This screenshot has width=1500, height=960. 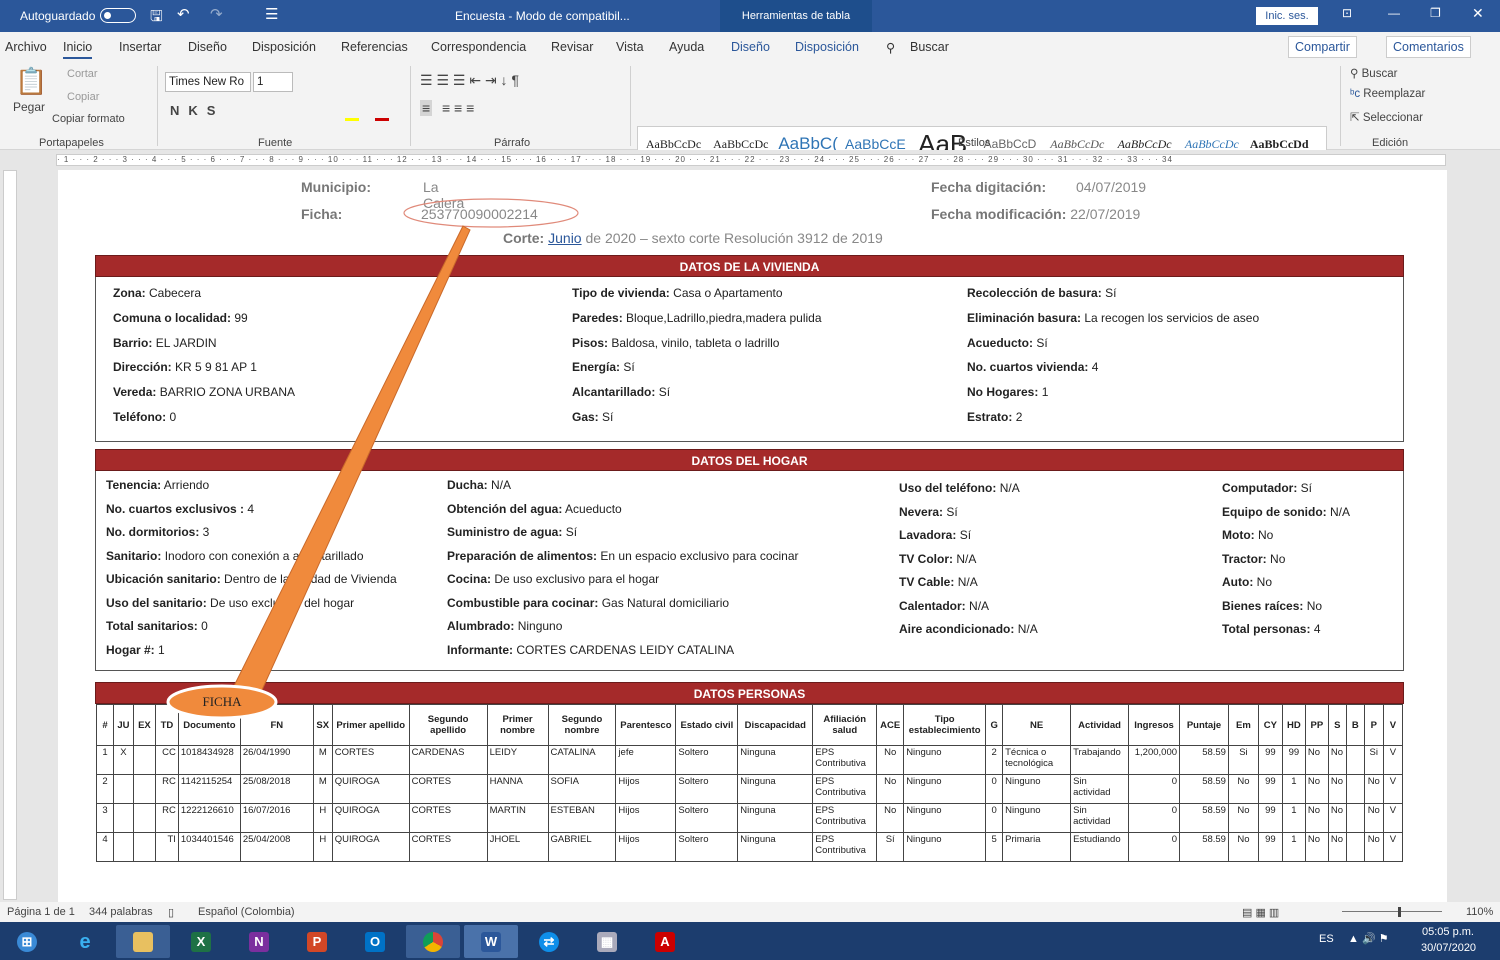 I want to click on table-cell: RC, so click(x=166, y=818).